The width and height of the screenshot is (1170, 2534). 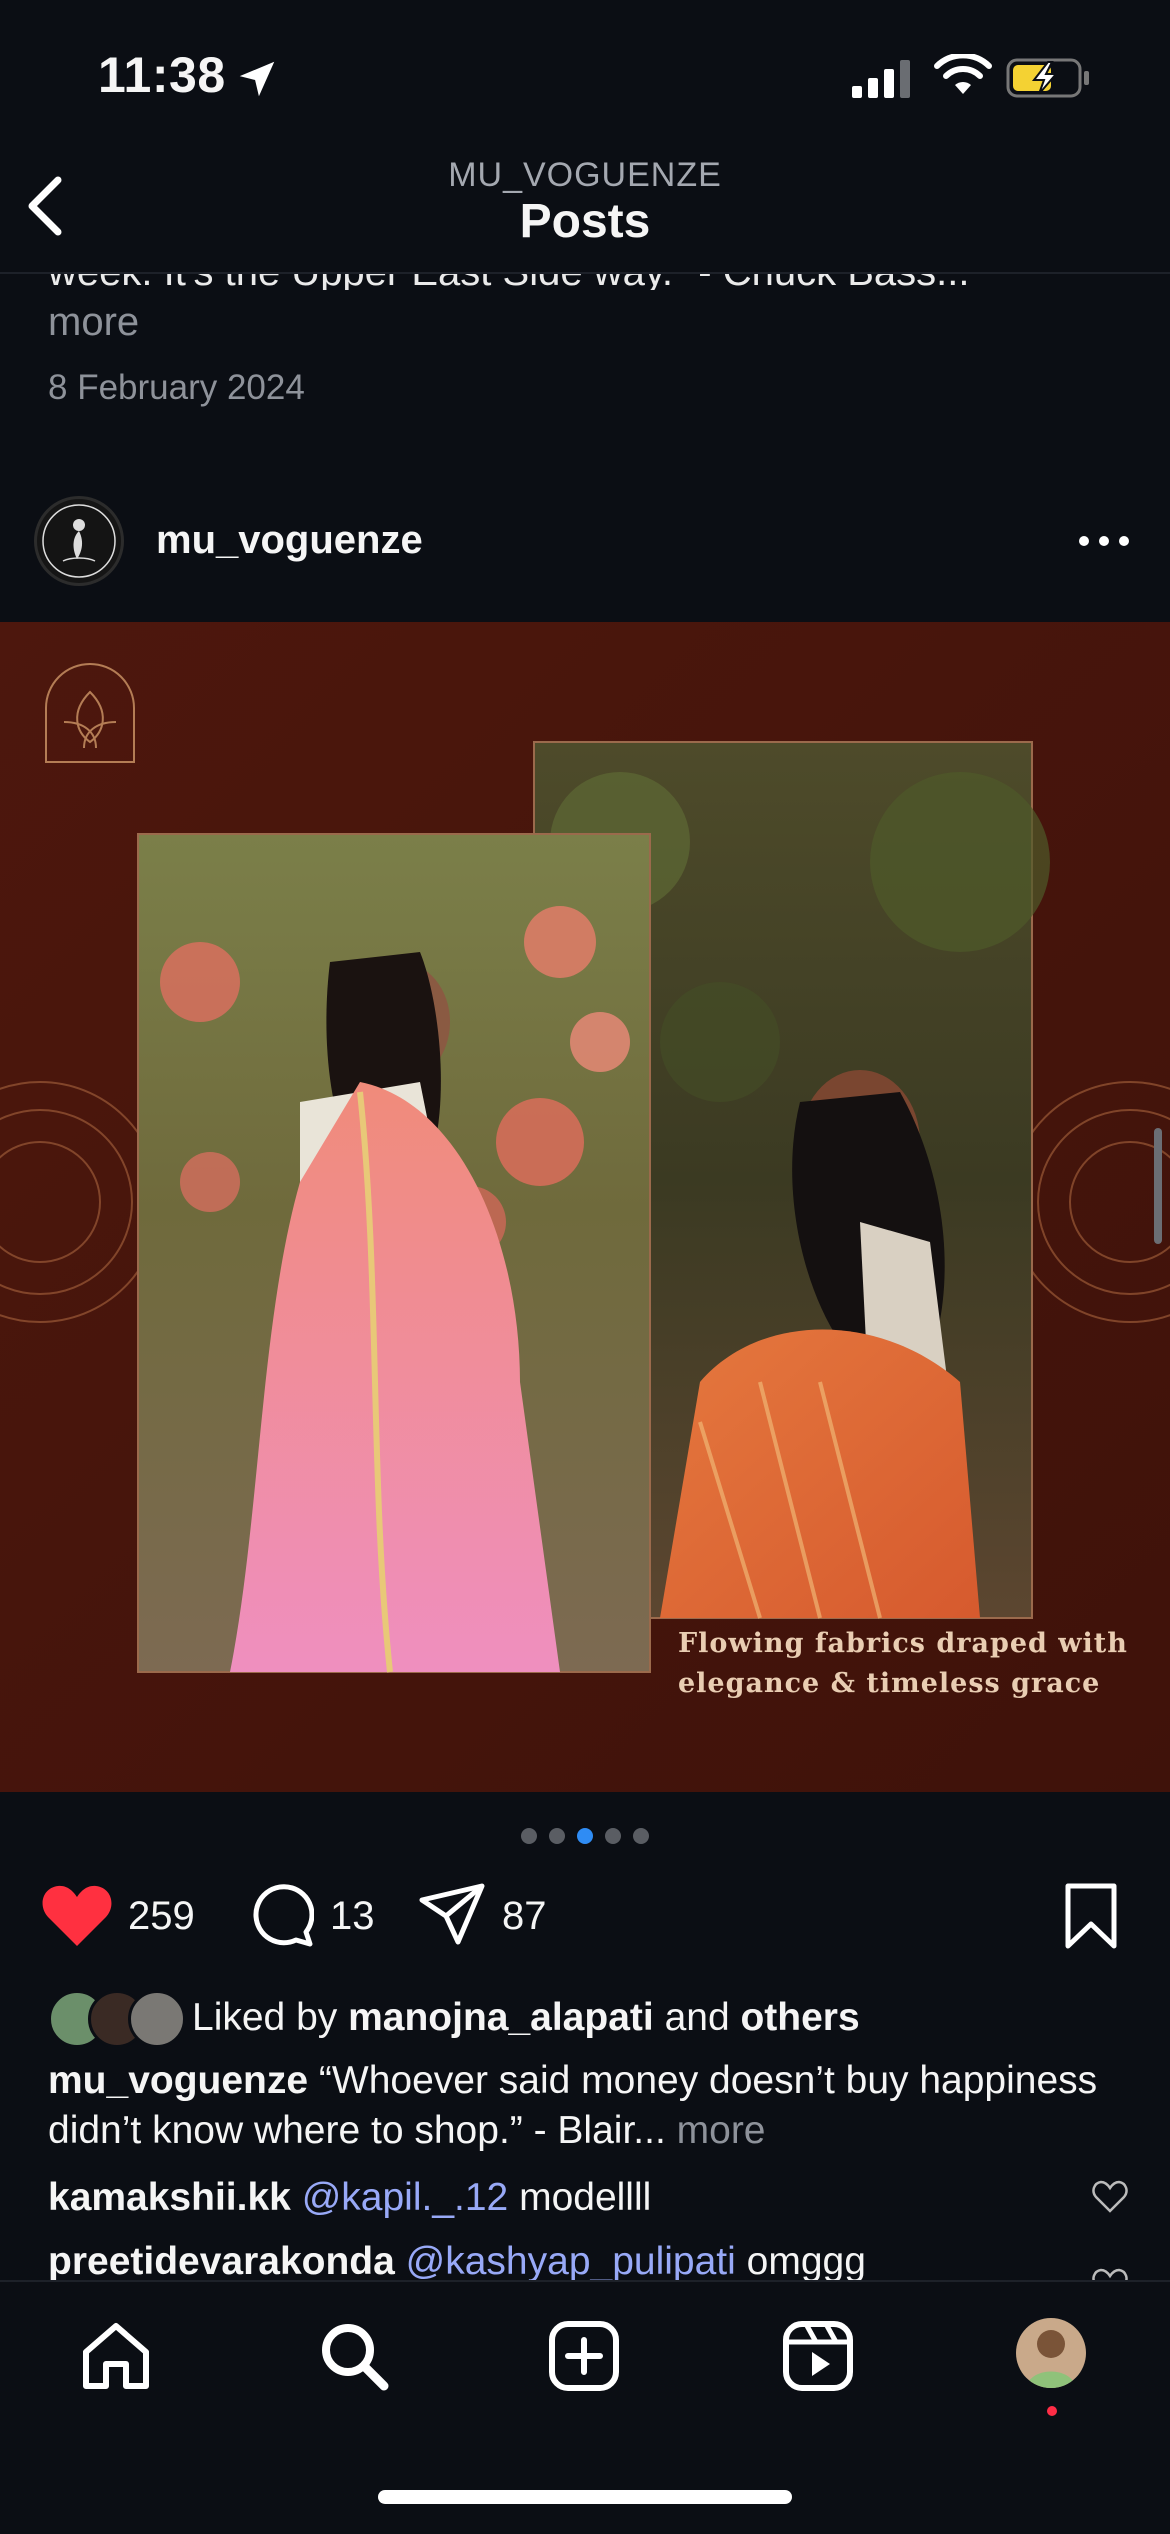 What do you see at coordinates (289, 540) in the screenshot?
I see `post-username: mu_voguenze` at bounding box center [289, 540].